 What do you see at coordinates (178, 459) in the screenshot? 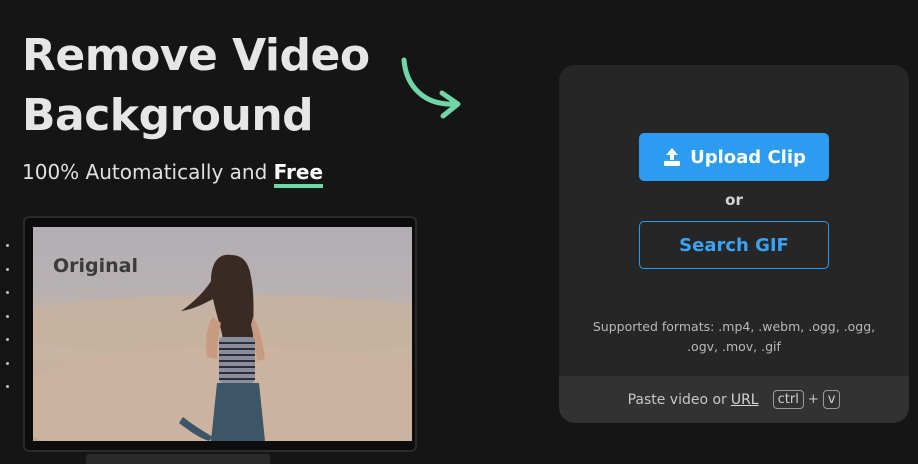
I see `monitor-stand` at bounding box center [178, 459].